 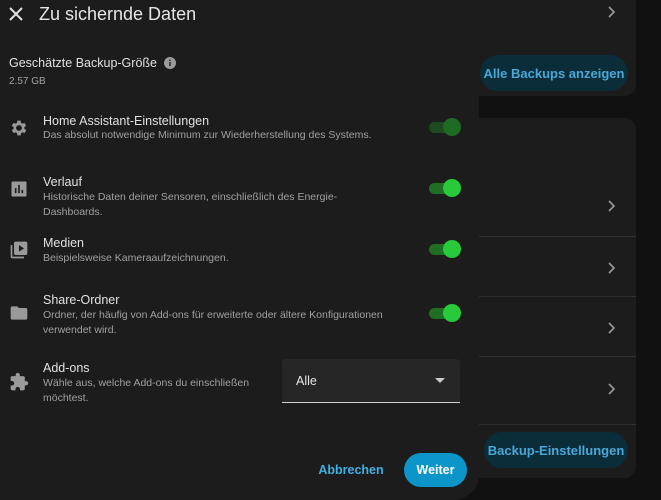 What do you see at coordinates (126, 121) in the screenshot?
I see `row-title-home-assistant-settings: Home Assistant-Einstellungen` at bounding box center [126, 121].